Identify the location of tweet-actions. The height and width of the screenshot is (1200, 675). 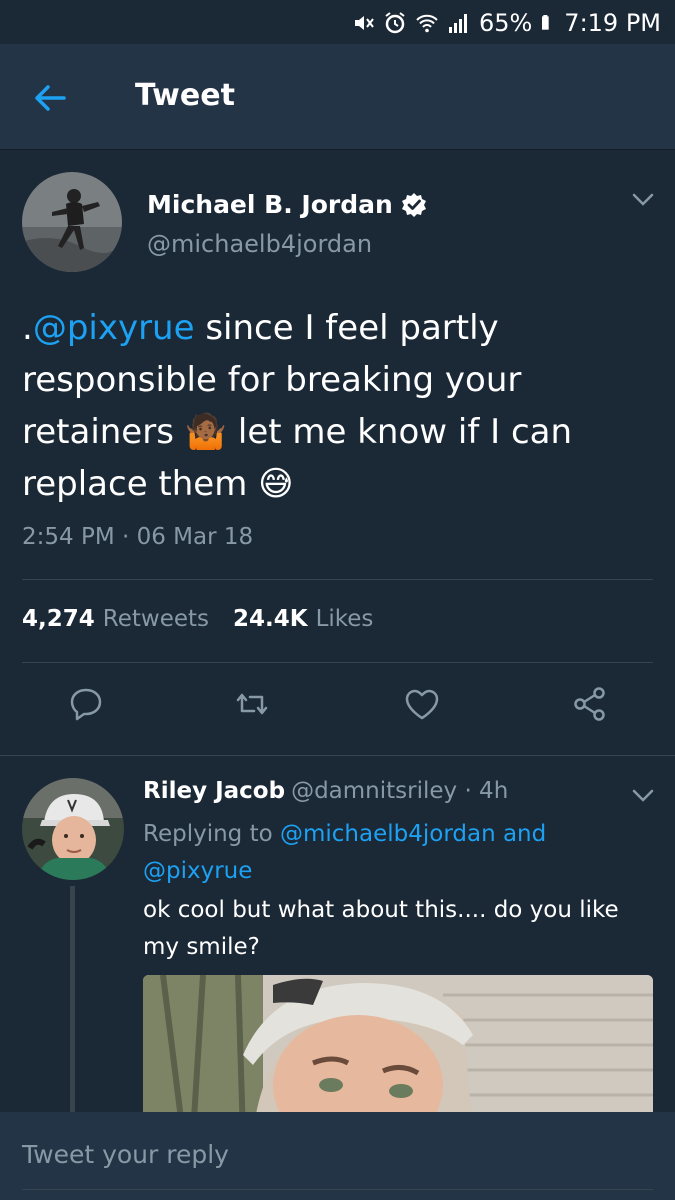
(337, 709).